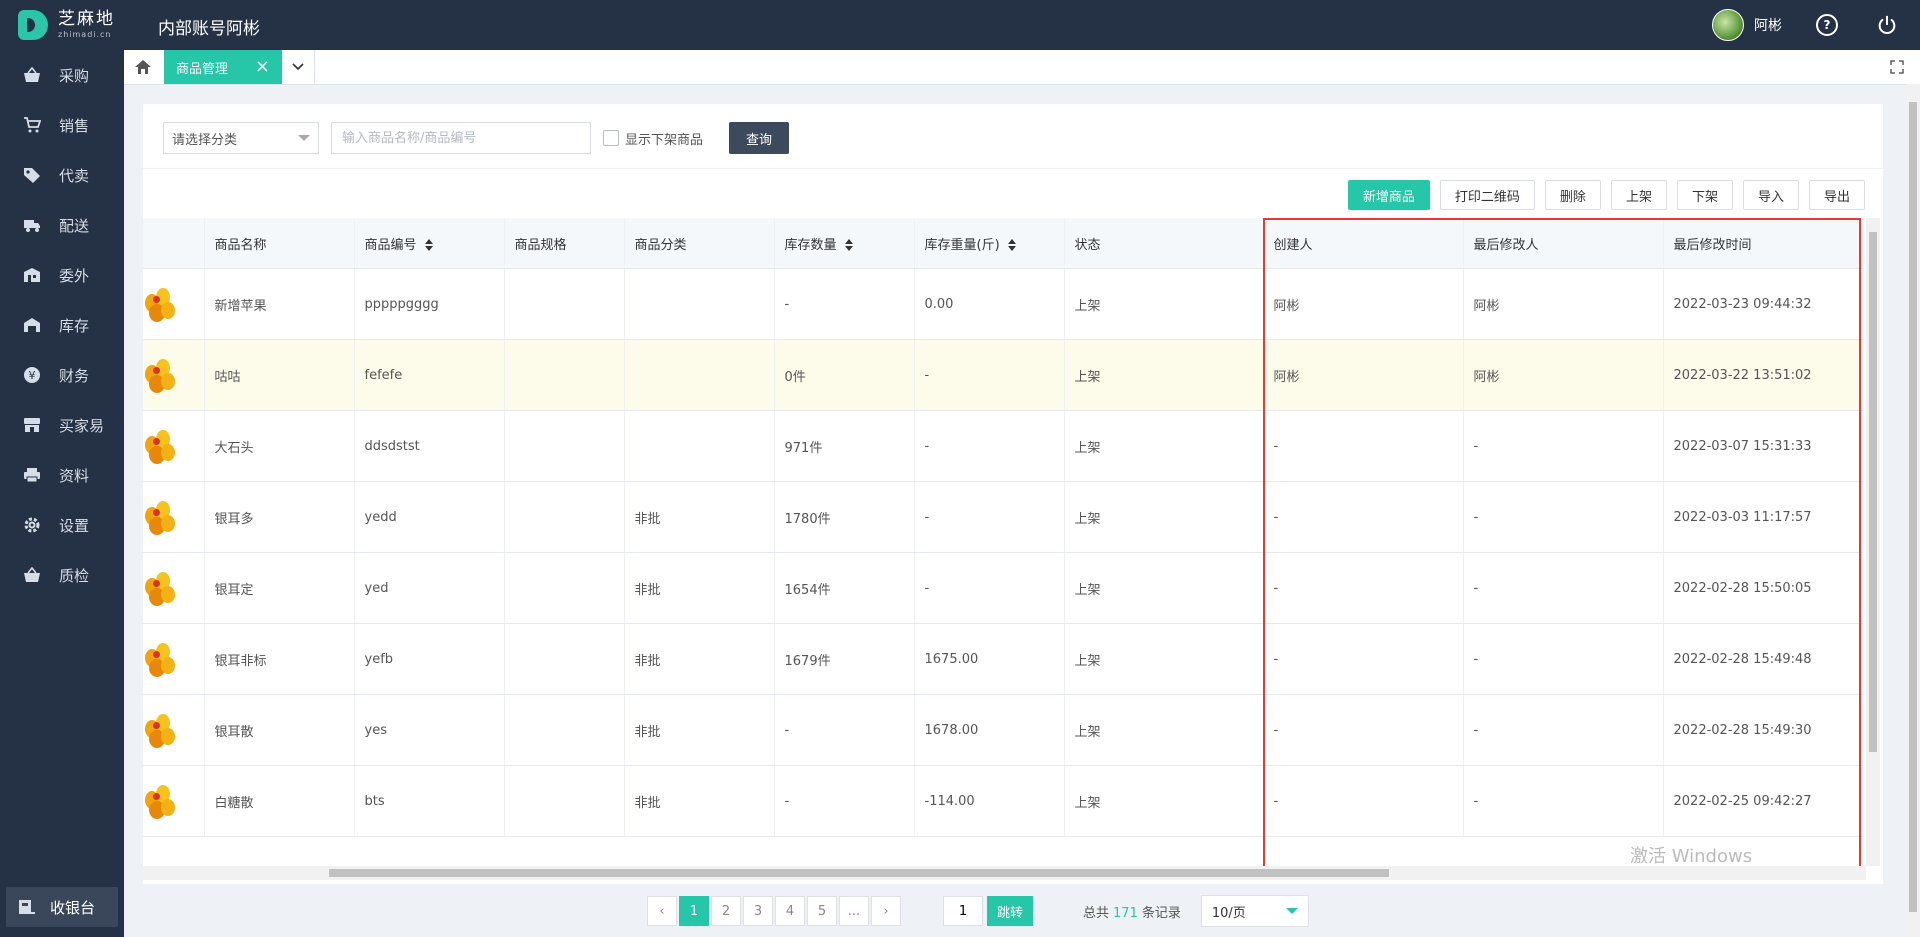  What do you see at coordinates (429, 304) in the screenshot?
I see `cell-code: pppppgggg` at bounding box center [429, 304].